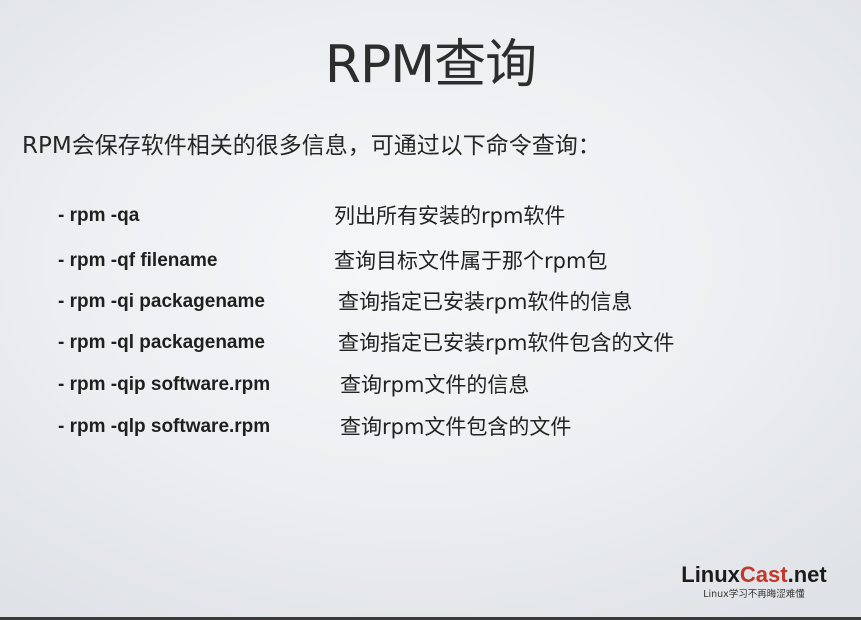  What do you see at coordinates (485, 302) in the screenshot?
I see `command-description: 查询指定已安装rpm软件的信息` at bounding box center [485, 302].